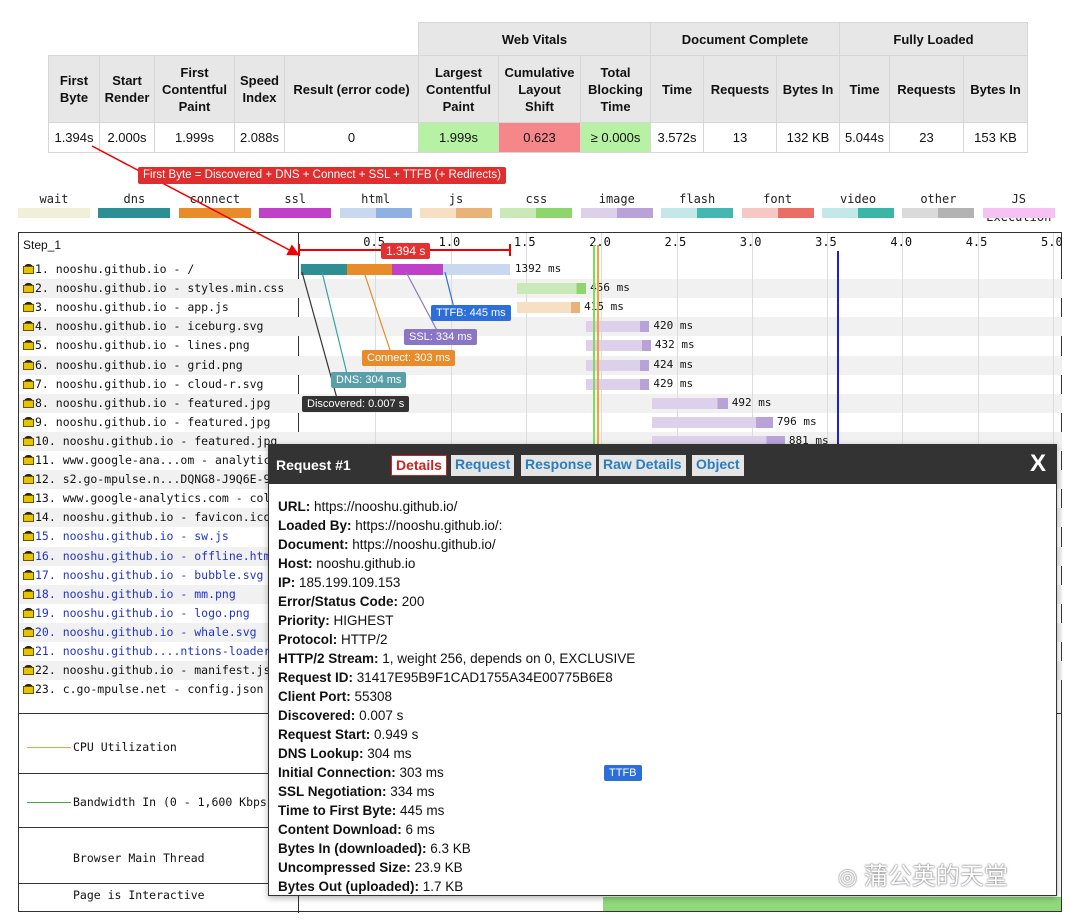  What do you see at coordinates (316, 677) in the screenshot?
I see `detail-key: Request ID:` at bounding box center [316, 677].